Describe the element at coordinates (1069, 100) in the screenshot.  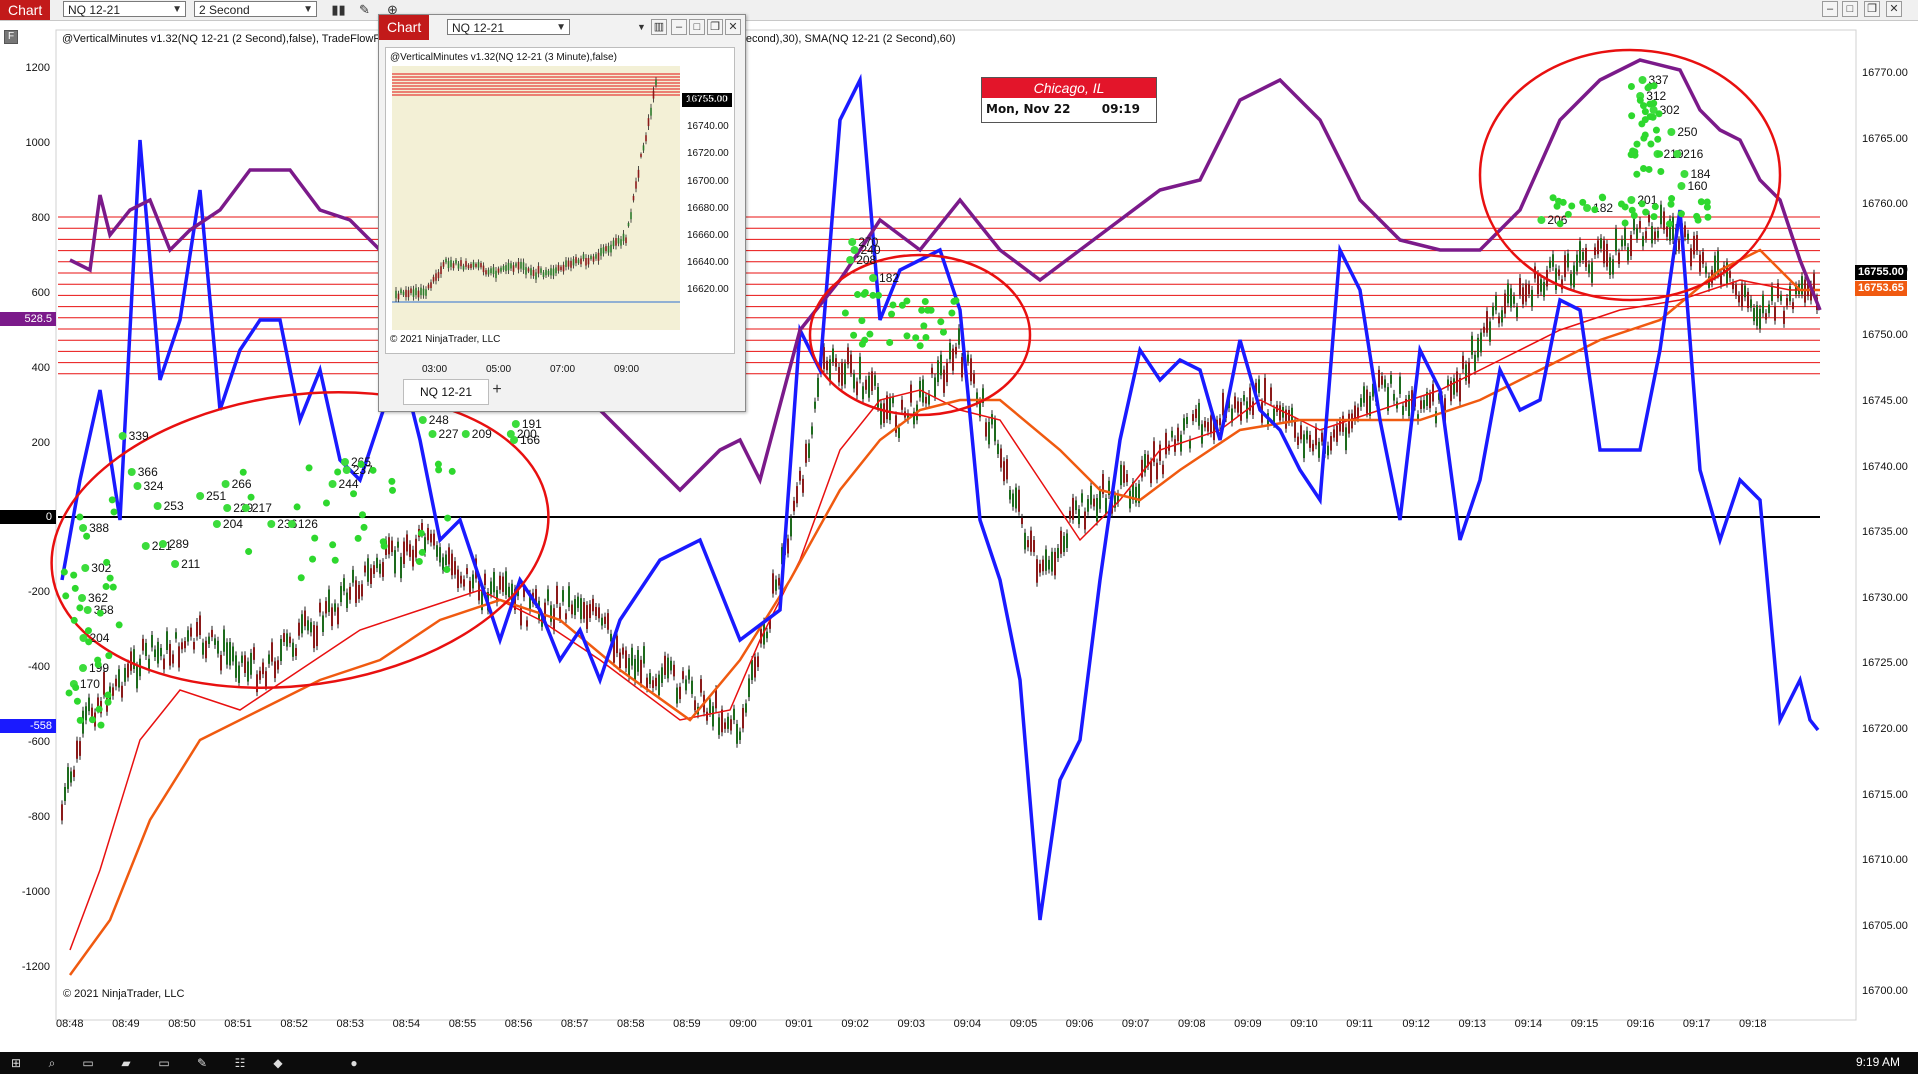
I see `clock-widget: Chicago, IL Mon, Nov 22 09:19` at that location.